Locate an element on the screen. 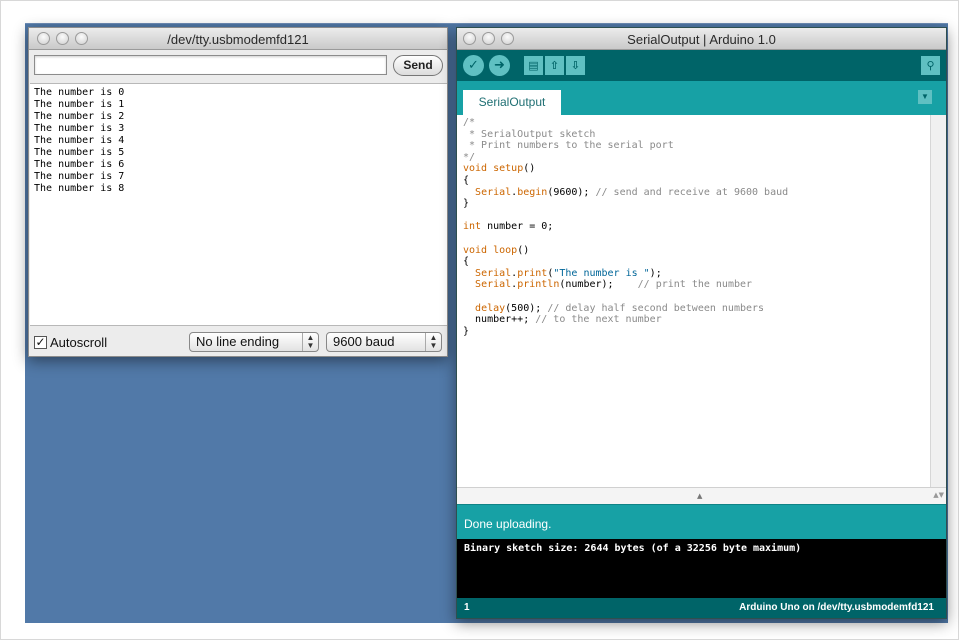 The height and width of the screenshot is (640, 959). code-token: // delay half second between numbers is located at coordinates (656, 308).